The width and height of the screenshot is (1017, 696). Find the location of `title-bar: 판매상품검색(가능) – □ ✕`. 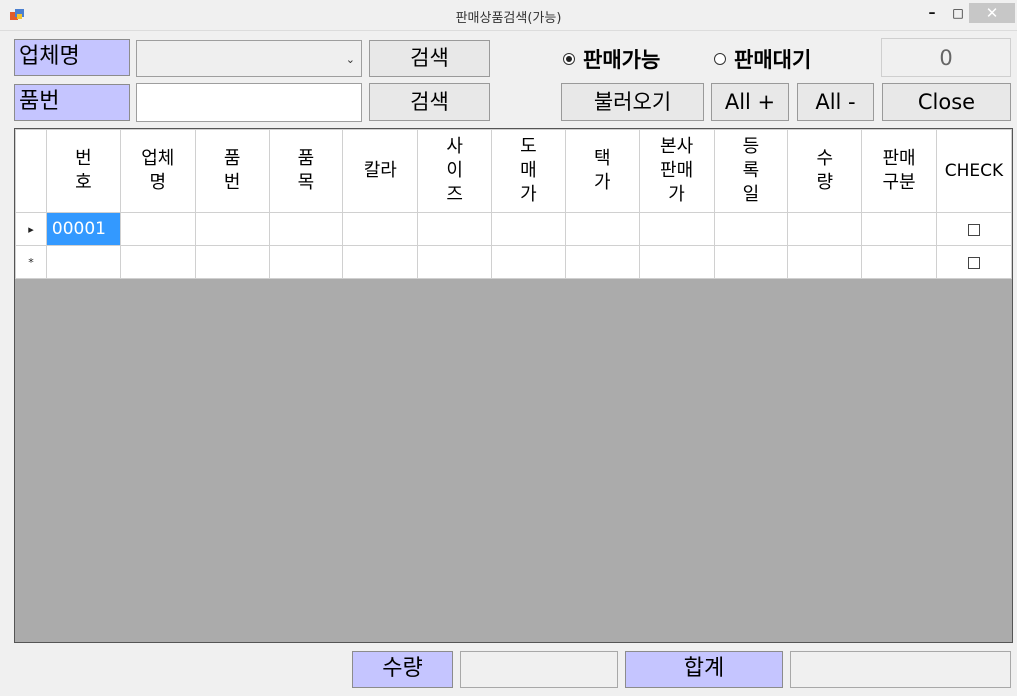

title-bar: 판매상품검색(가능) – □ ✕ is located at coordinates (508, 15).